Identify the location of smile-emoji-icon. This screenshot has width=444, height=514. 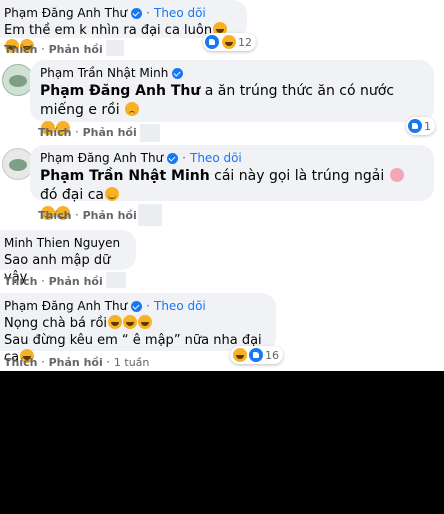
(111, 194).